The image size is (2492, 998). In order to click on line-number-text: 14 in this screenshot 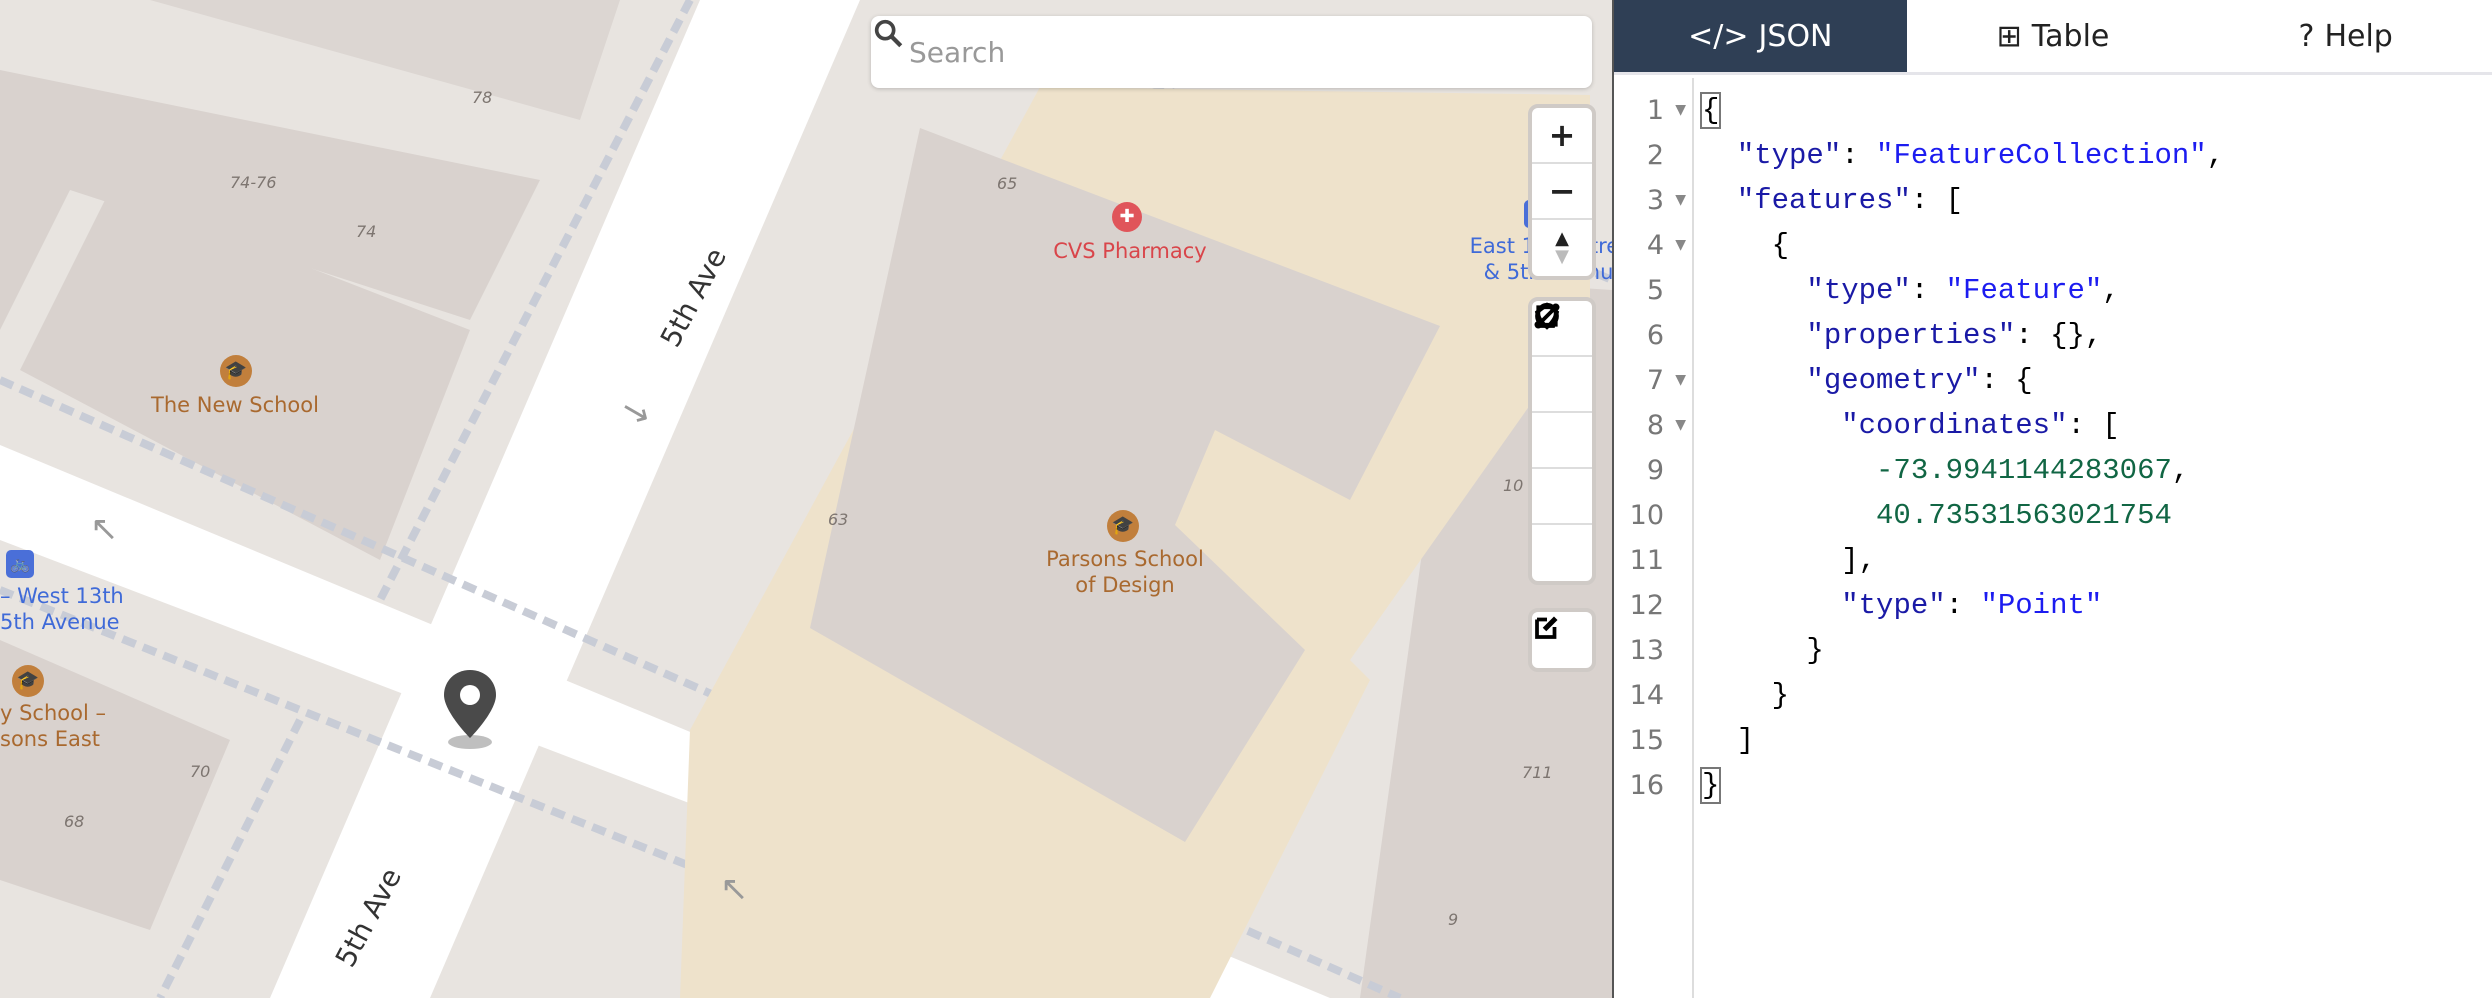, I will do `click(1646, 695)`.